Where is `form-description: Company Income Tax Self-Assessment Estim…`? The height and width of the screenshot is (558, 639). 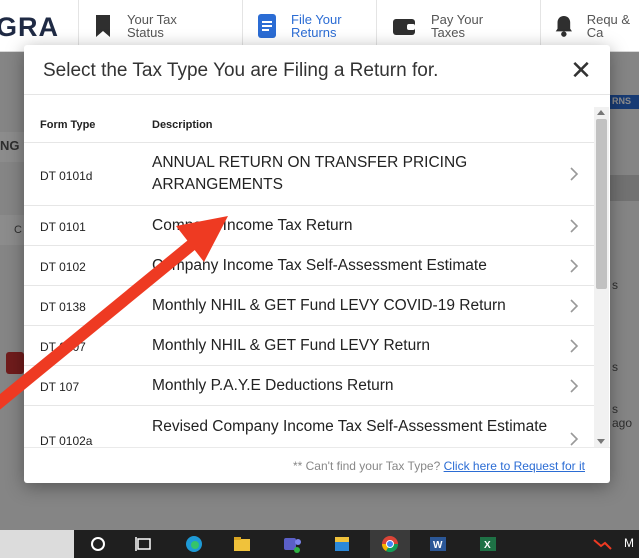 form-description: Company Income Tax Self-Assessment Estim… is located at coordinates (319, 265).